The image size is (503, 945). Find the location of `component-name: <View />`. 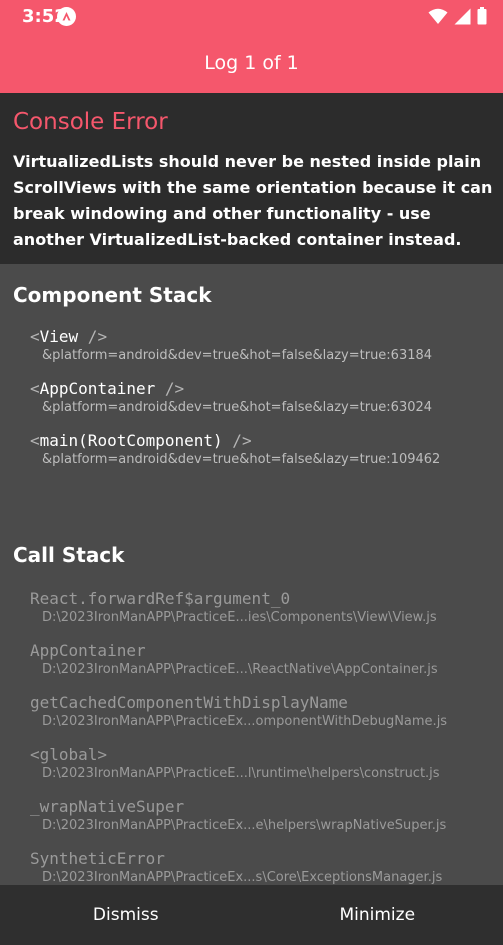

component-name: <View /> is located at coordinates (69, 336).